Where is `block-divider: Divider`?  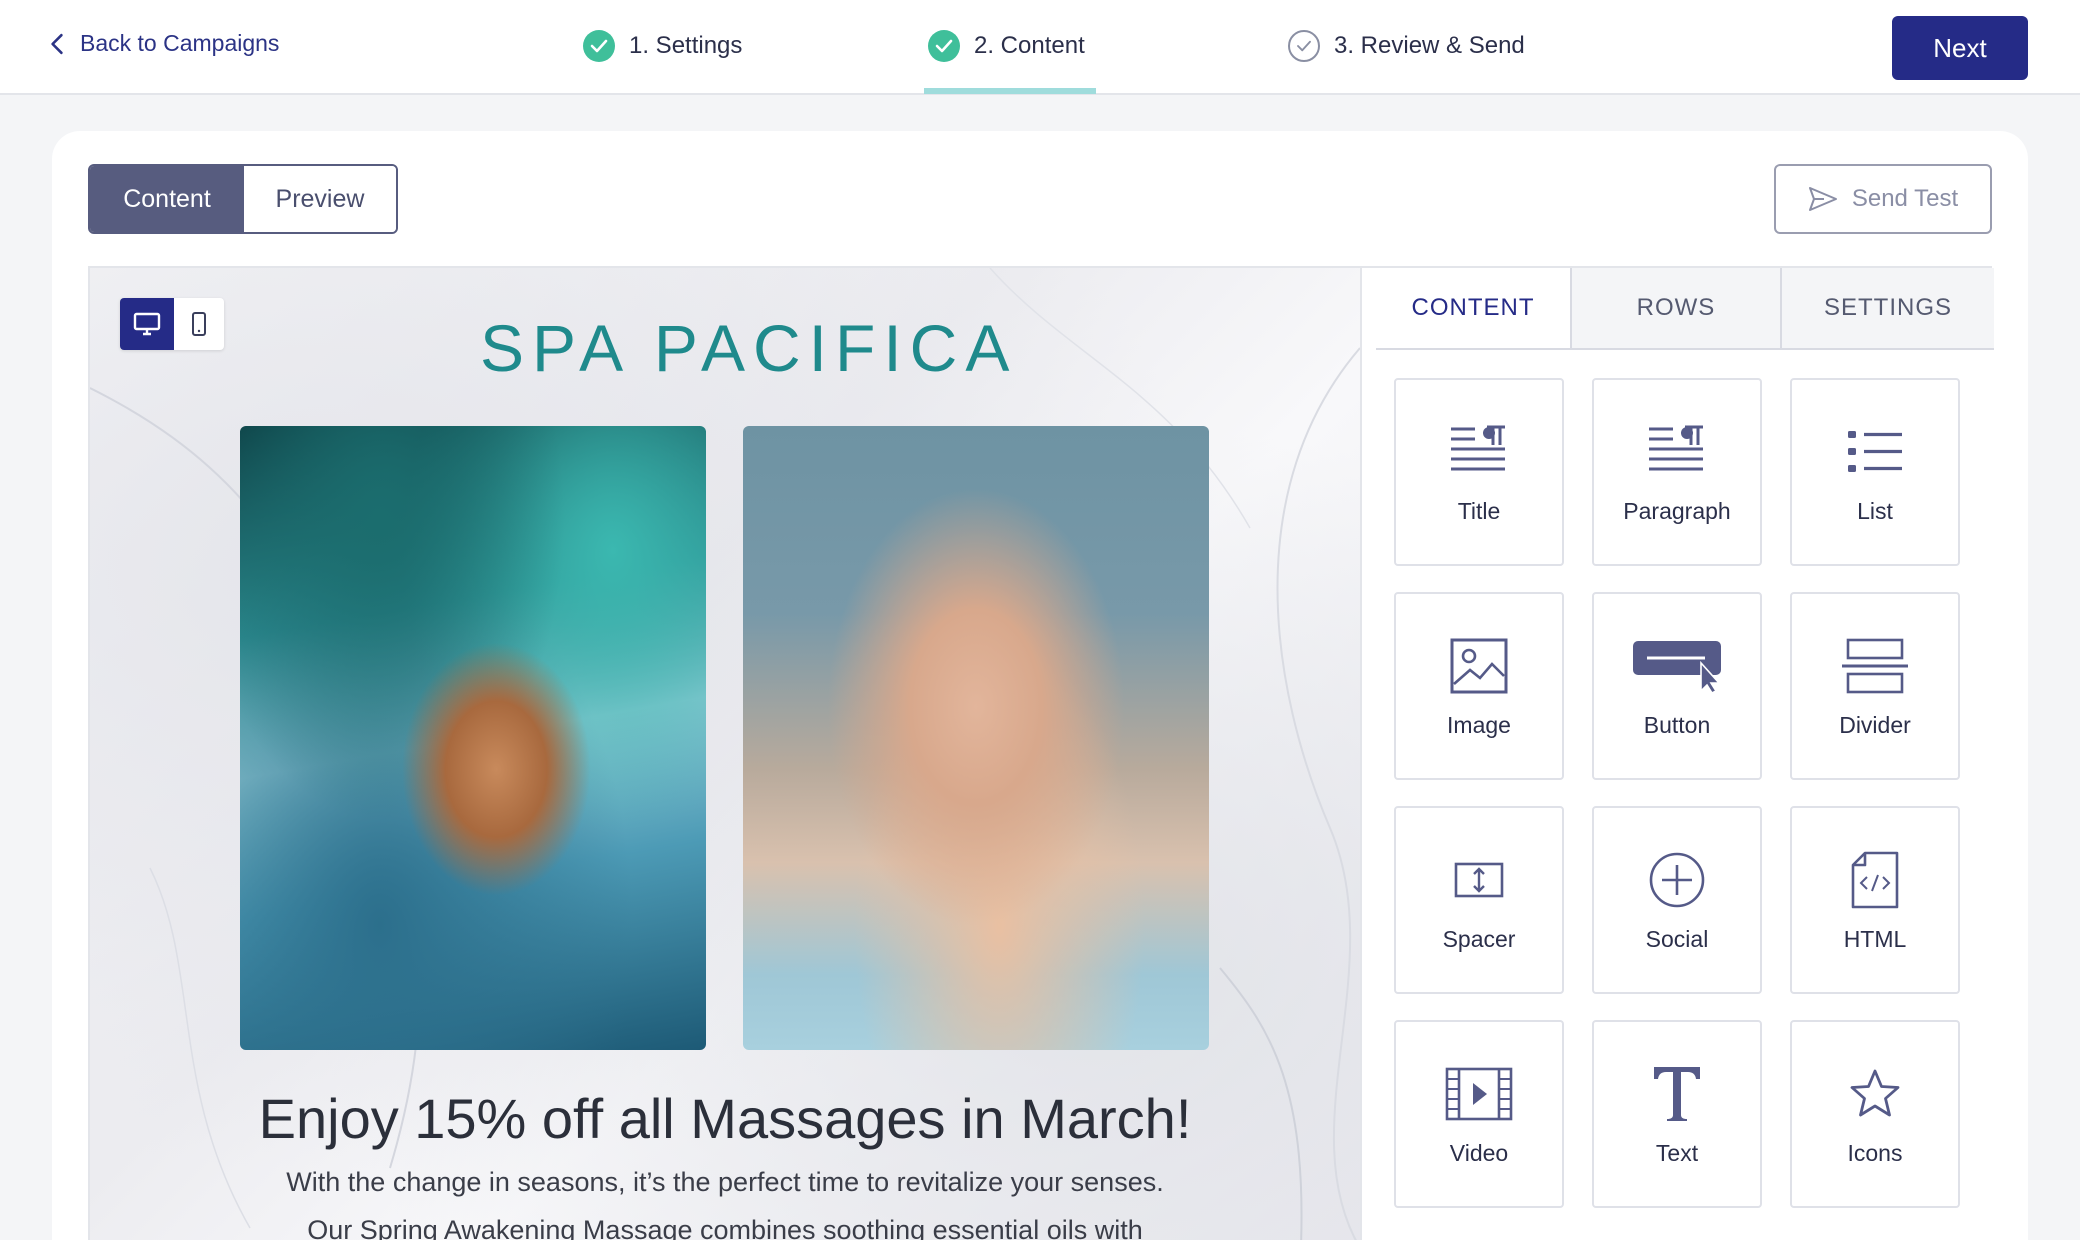 block-divider: Divider is located at coordinates (1875, 686).